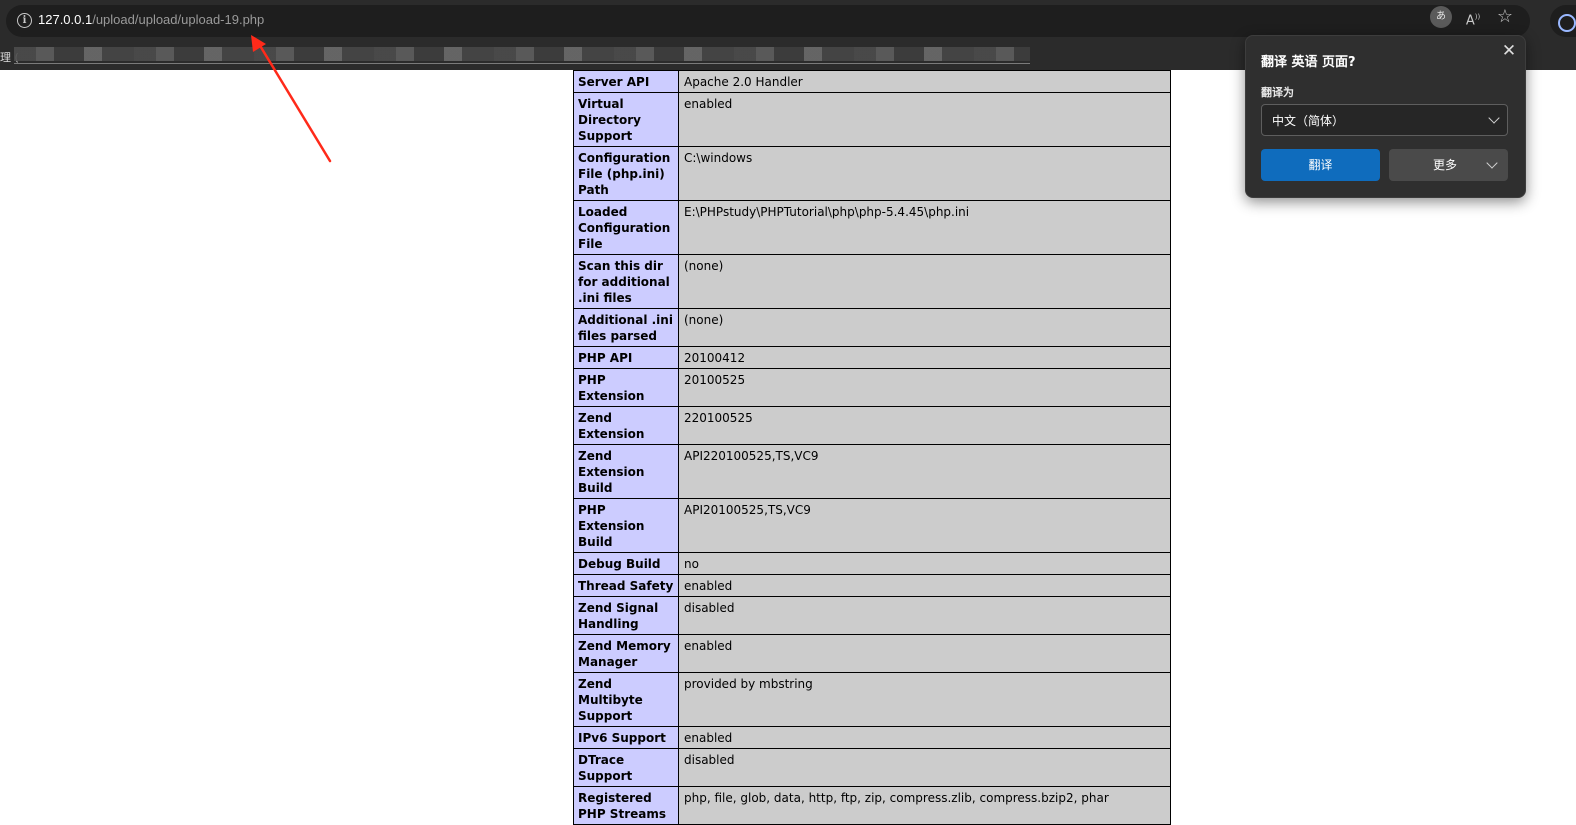 Image resolution: width=1576 pixels, height=825 pixels. I want to click on popup-title: 翻译 英语 页面?, so click(1308, 62).